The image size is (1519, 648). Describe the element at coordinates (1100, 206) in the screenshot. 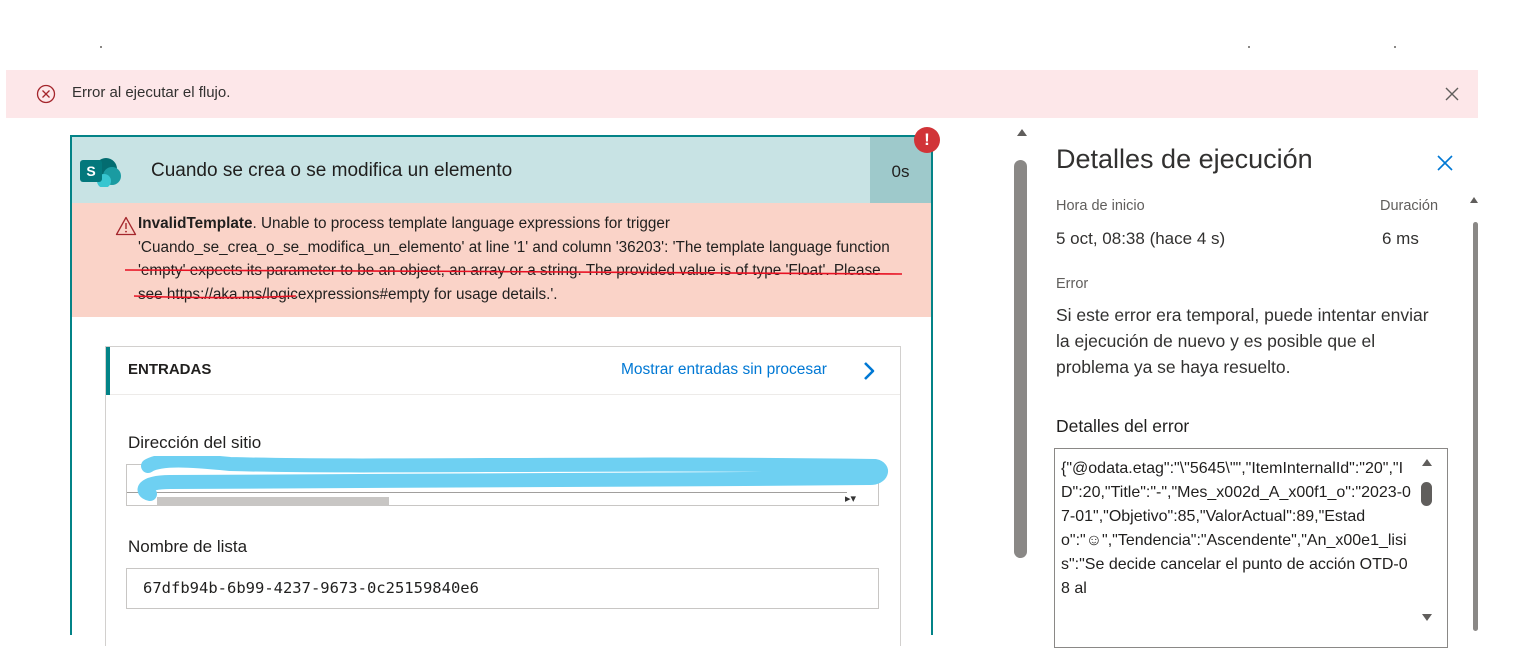

I see `start-time-label: Hora de inicio` at that location.